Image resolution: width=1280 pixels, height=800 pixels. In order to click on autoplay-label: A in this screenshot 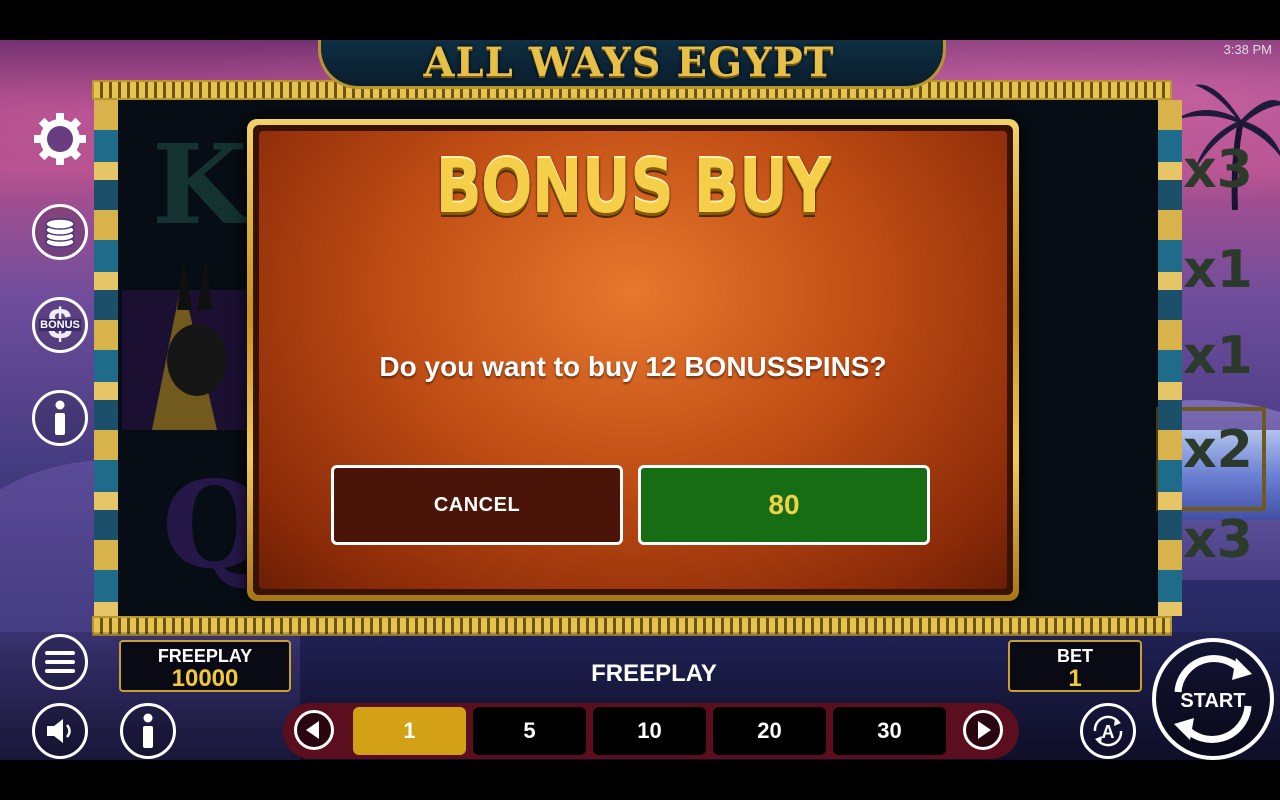, I will do `click(1108, 732)`.